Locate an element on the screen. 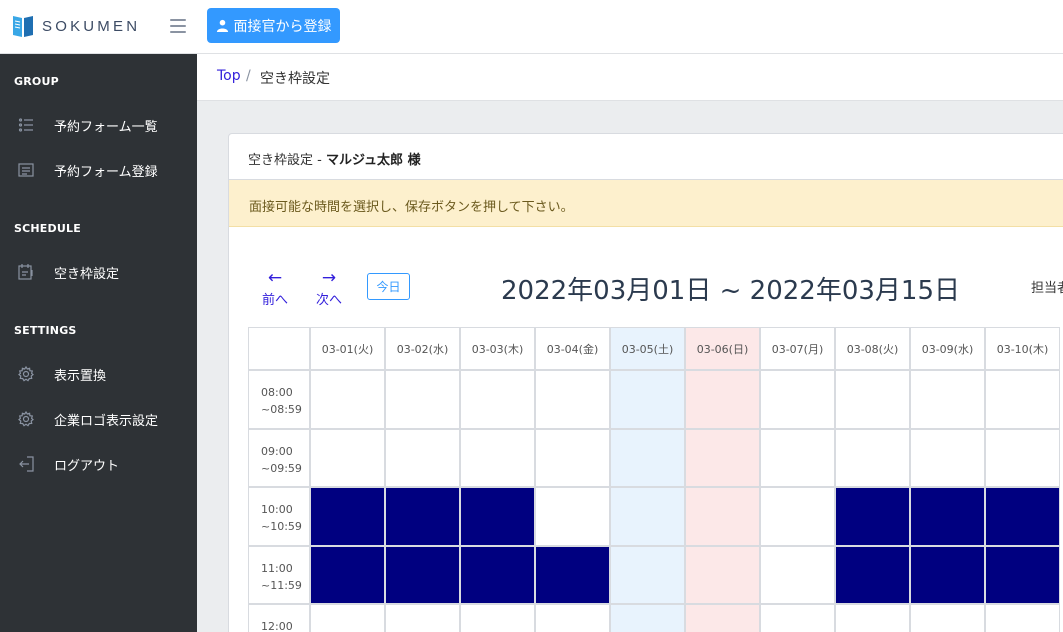 The image size is (1063, 632). instruction-alert: 面接可能な時間を選択し、保存ボタンを押して下さい。 is located at coordinates (646, 203).